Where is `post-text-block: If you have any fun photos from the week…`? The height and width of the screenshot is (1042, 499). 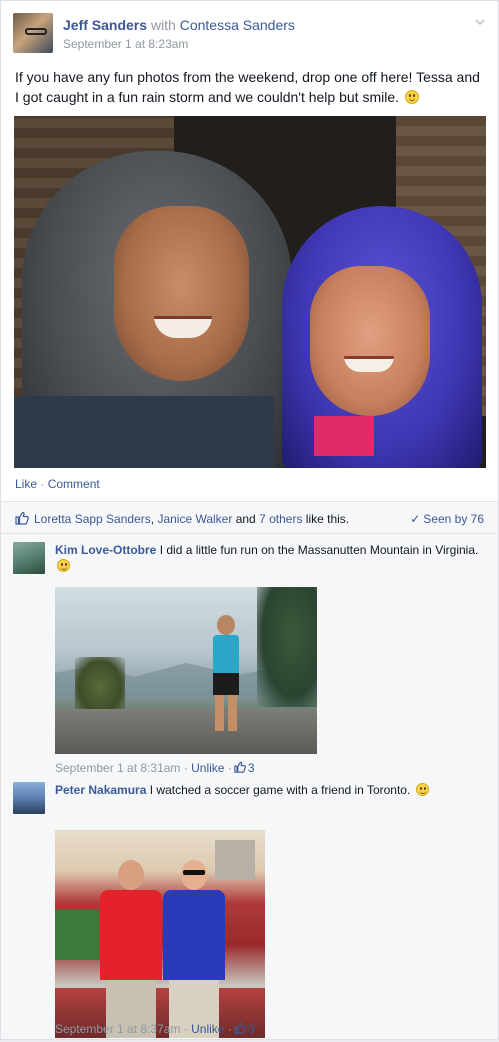 post-text-block: If you have any fun photos from the week… is located at coordinates (250, 87).